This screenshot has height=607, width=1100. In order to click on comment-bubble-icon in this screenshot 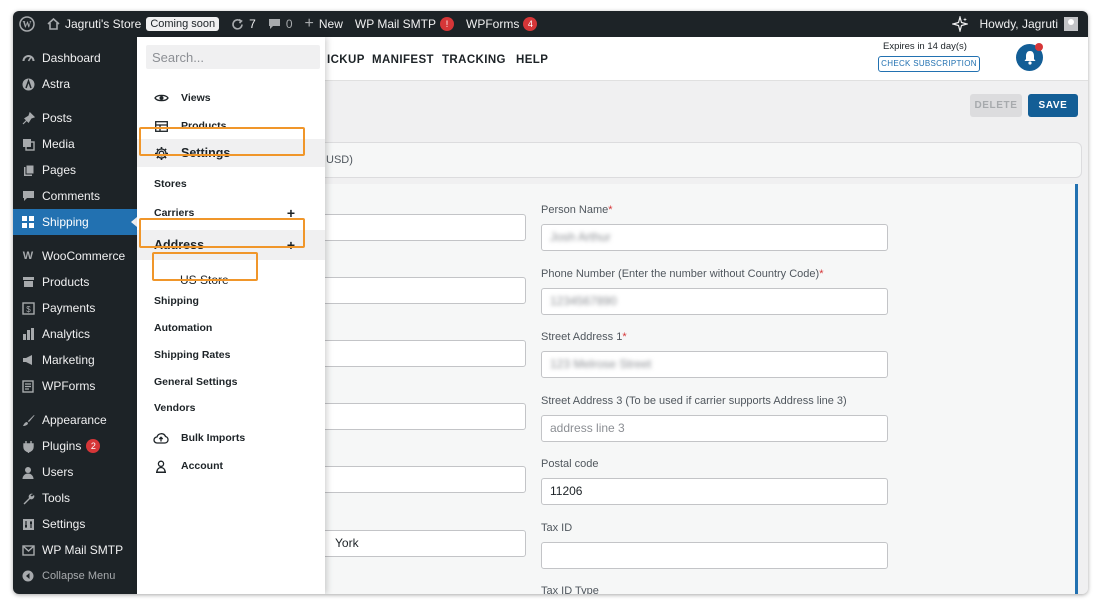, I will do `click(28, 196)`.